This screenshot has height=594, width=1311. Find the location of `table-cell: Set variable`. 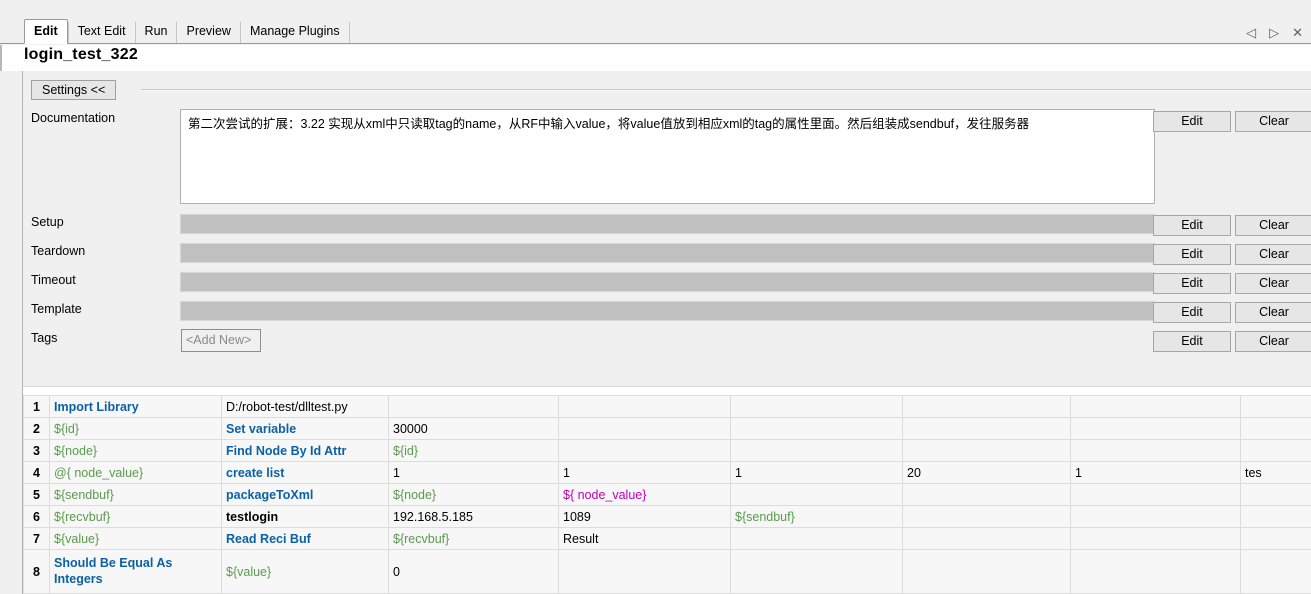

table-cell: Set variable is located at coordinates (305, 428).